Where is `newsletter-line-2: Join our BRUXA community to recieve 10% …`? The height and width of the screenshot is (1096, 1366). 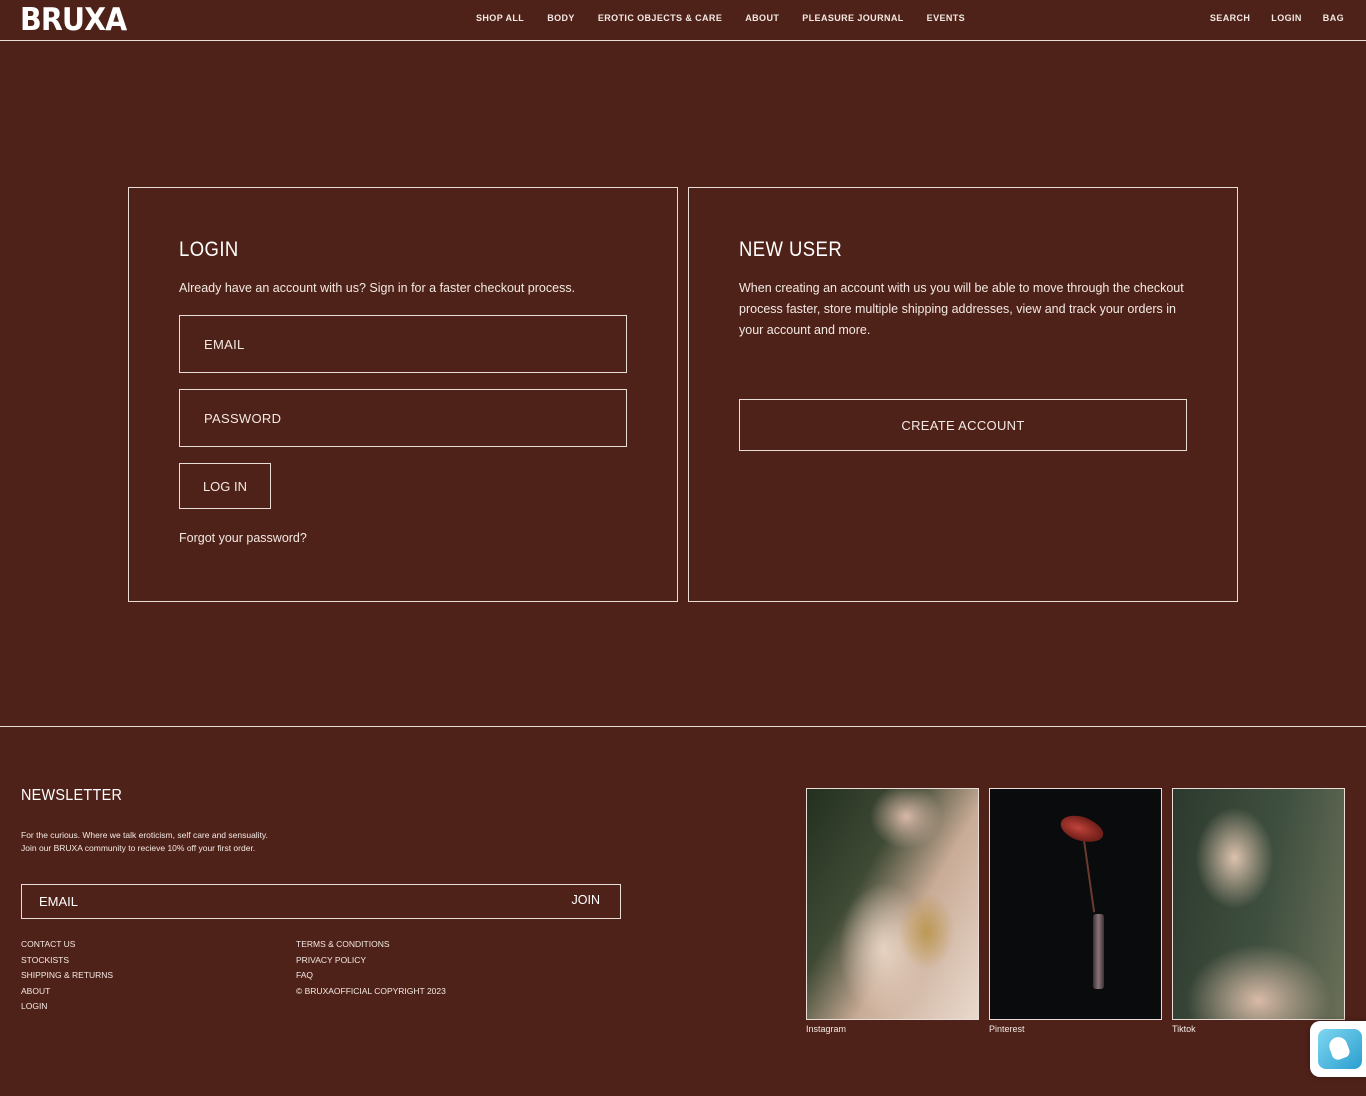
newsletter-line-2: Join our BRUXA community to recieve 10% … is located at coordinates (138, 848).